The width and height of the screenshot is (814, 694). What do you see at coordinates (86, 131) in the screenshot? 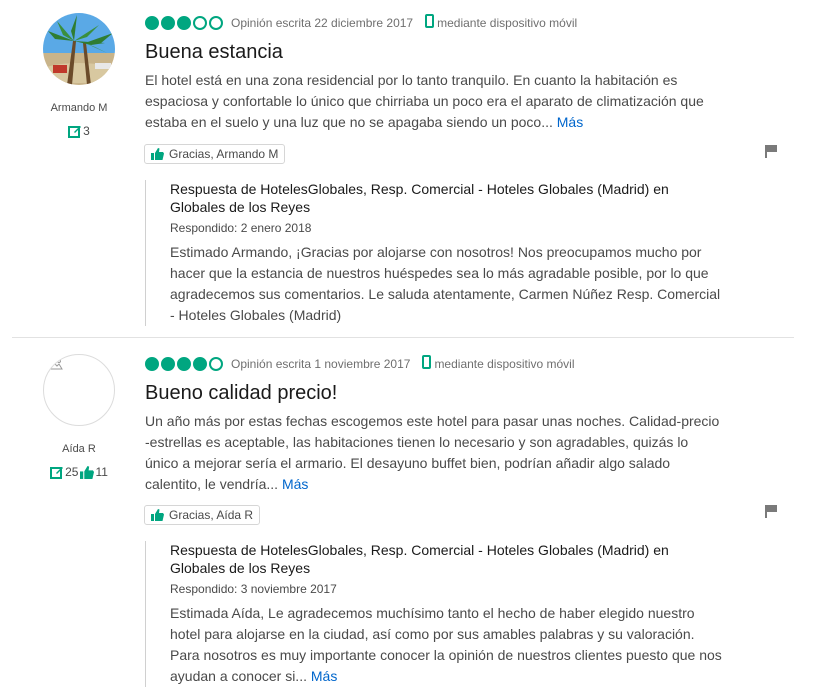
I see `contributions-count: 3` at bounding box center [86, 131].